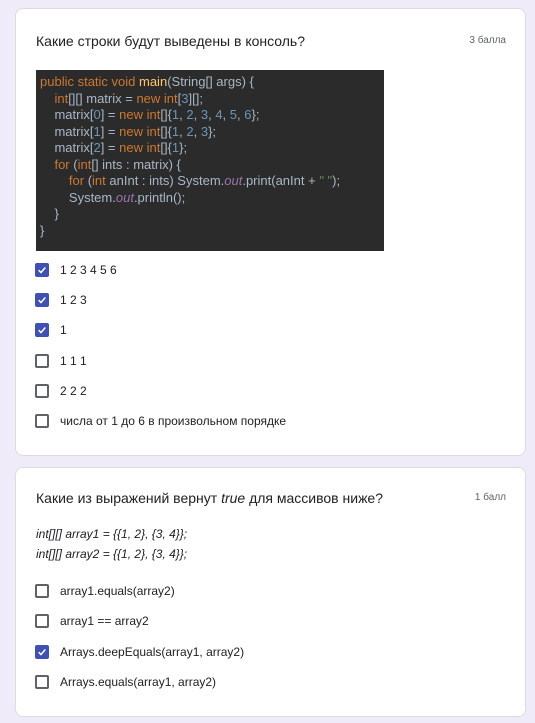 The height and width of the screenshot is (723, 535). Describe the element at coordinates (117, 591) in the screenshot. I see `option-label: array1.equals(array2)` at that location.